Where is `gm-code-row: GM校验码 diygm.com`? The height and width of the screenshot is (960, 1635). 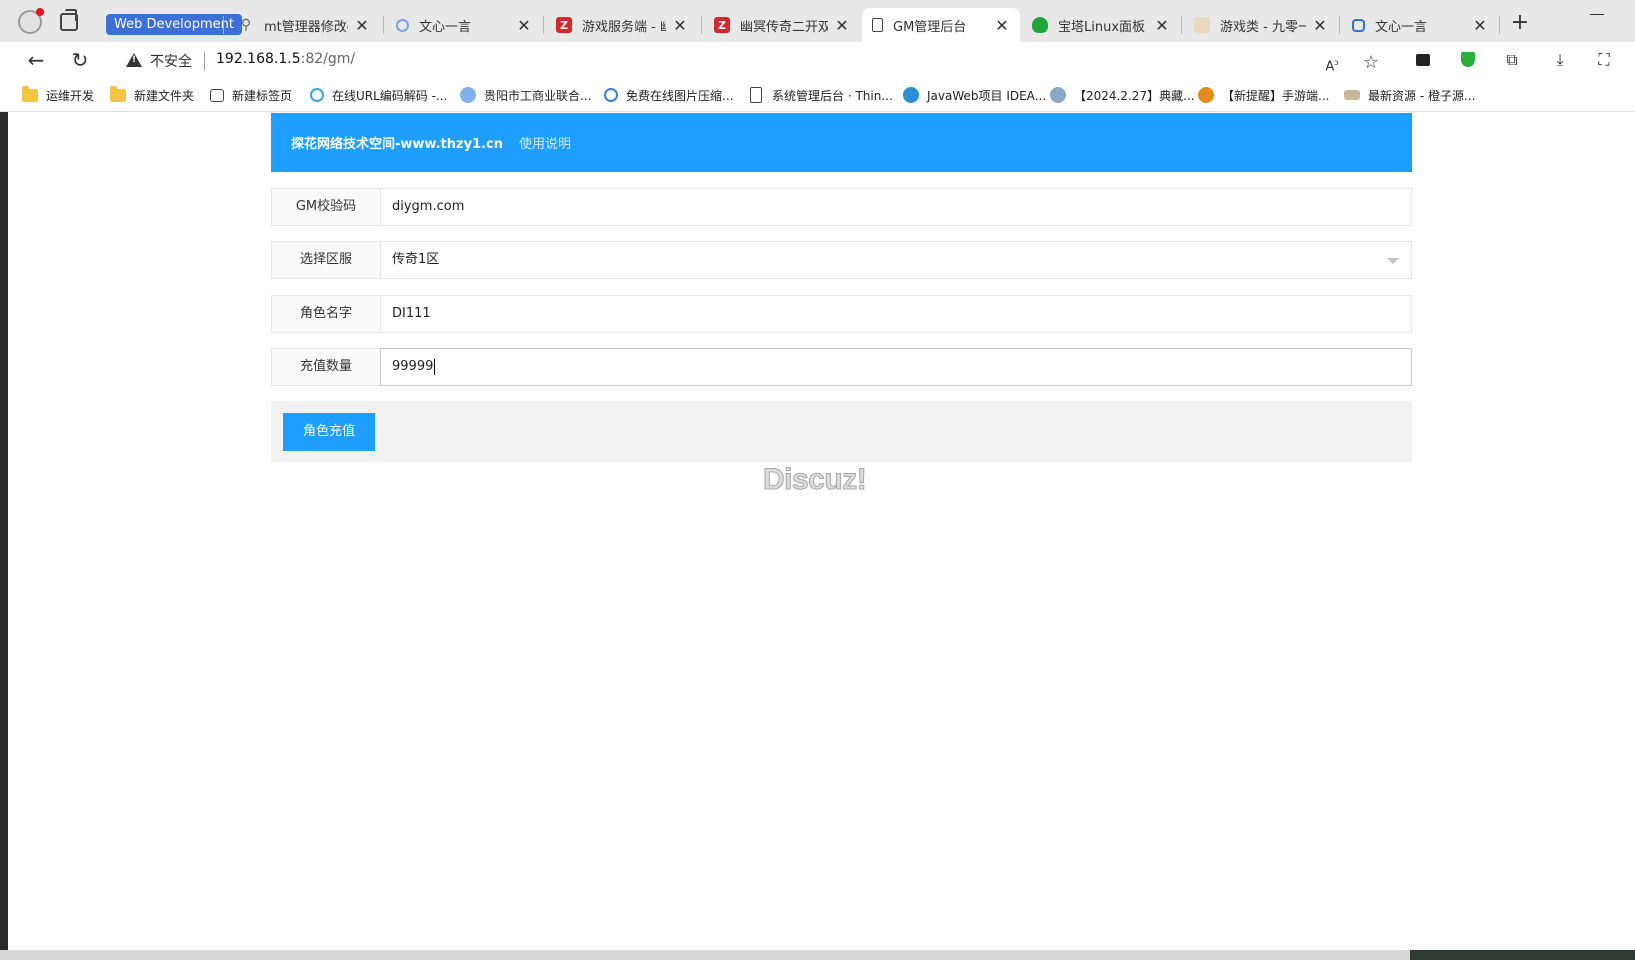
gm-code-row: GM校验码 diygm.com is located at coordinates (841, 207).